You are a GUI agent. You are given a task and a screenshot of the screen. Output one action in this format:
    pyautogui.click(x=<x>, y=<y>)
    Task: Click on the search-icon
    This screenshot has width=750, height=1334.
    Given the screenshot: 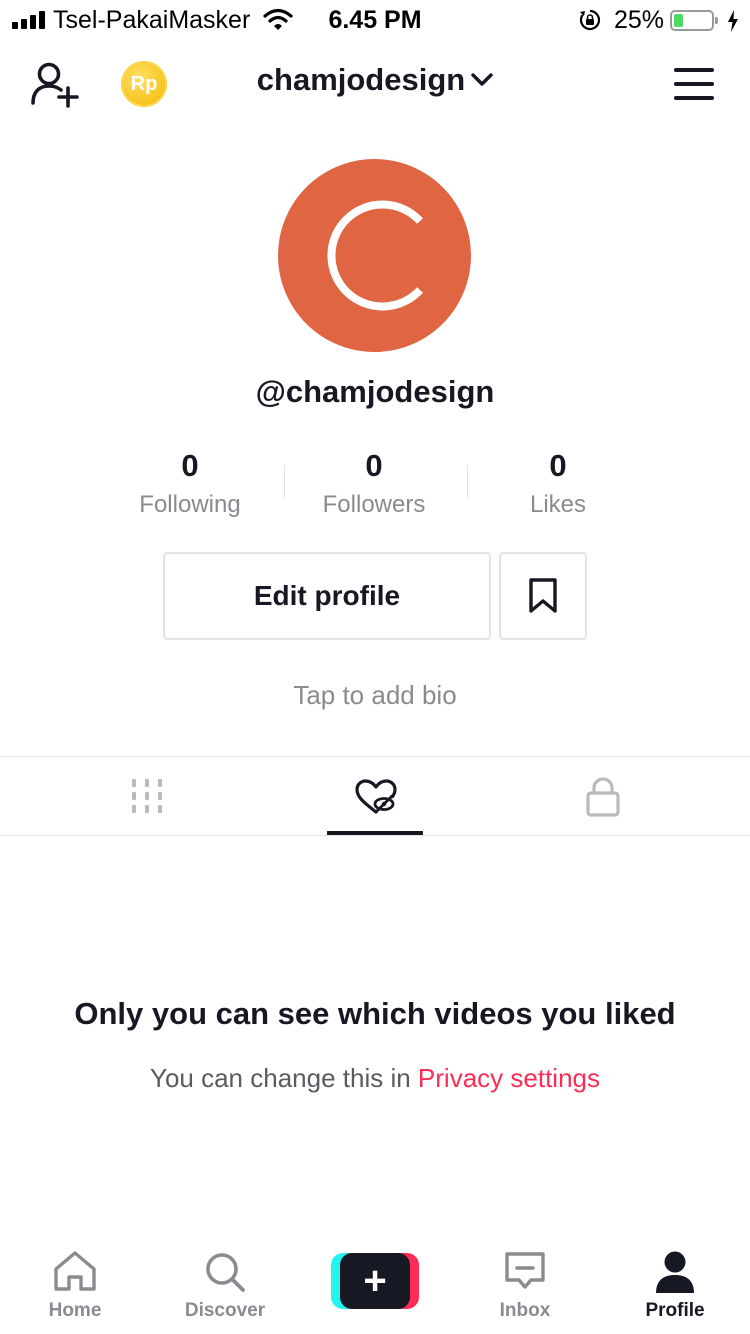 What is the action you would take?
    pyautogui.click(x=225, y=1272)
    